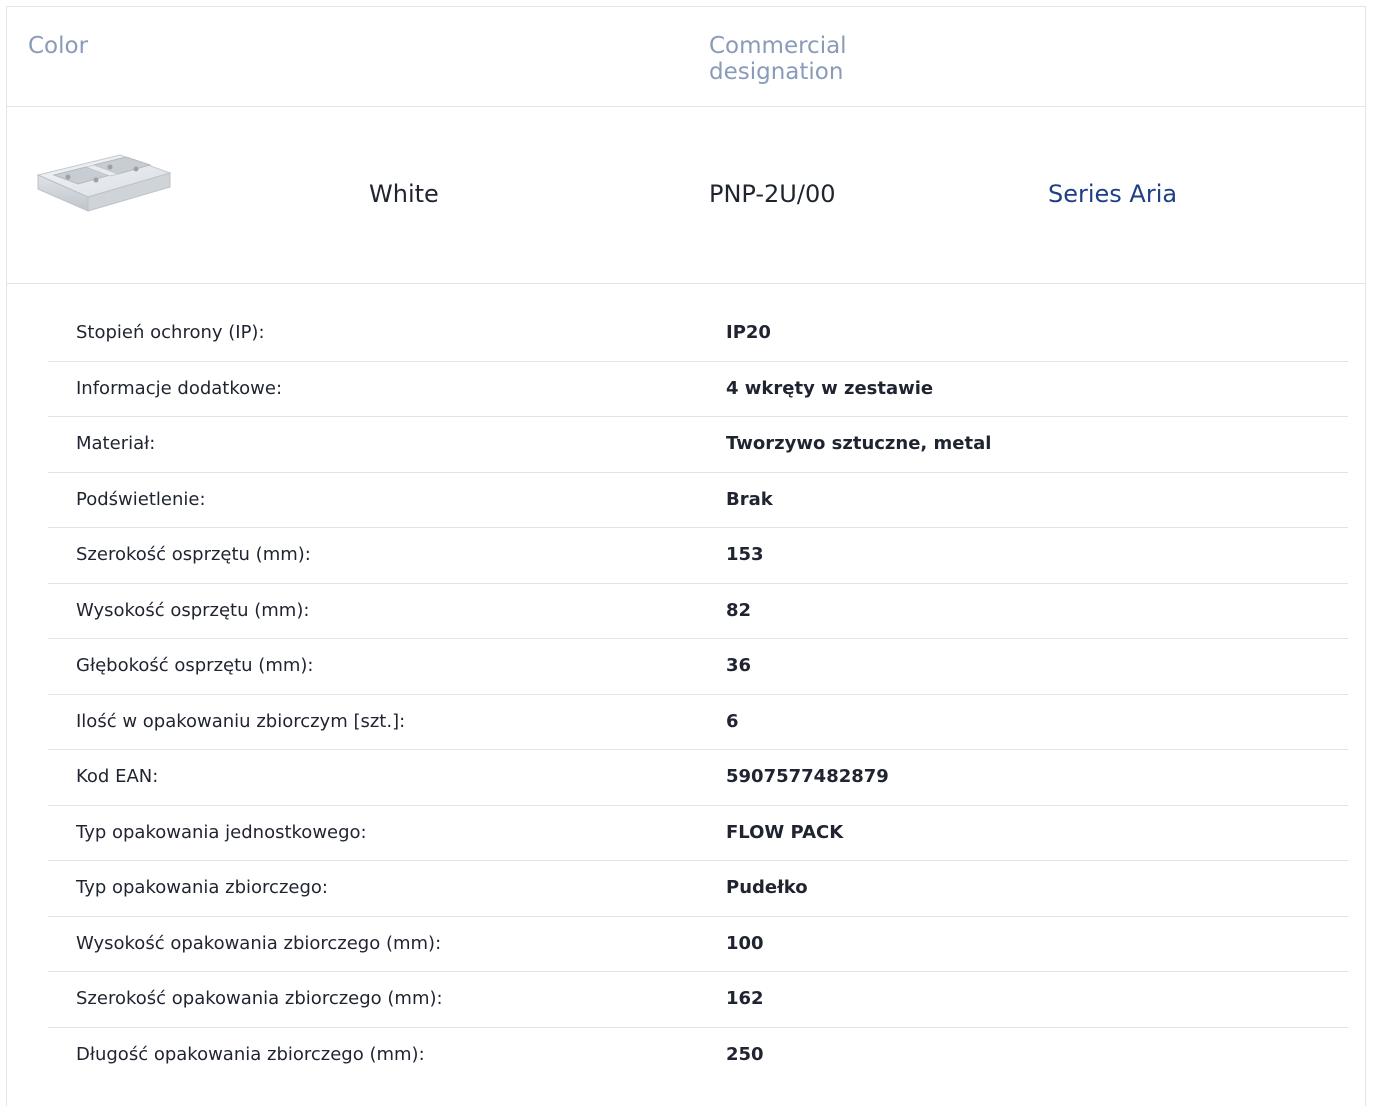 The image size is (1373, 1106). I want to click on spec-label: Ilość w opakowaniu zbiorczym [szt.]:, so click(241, 721).